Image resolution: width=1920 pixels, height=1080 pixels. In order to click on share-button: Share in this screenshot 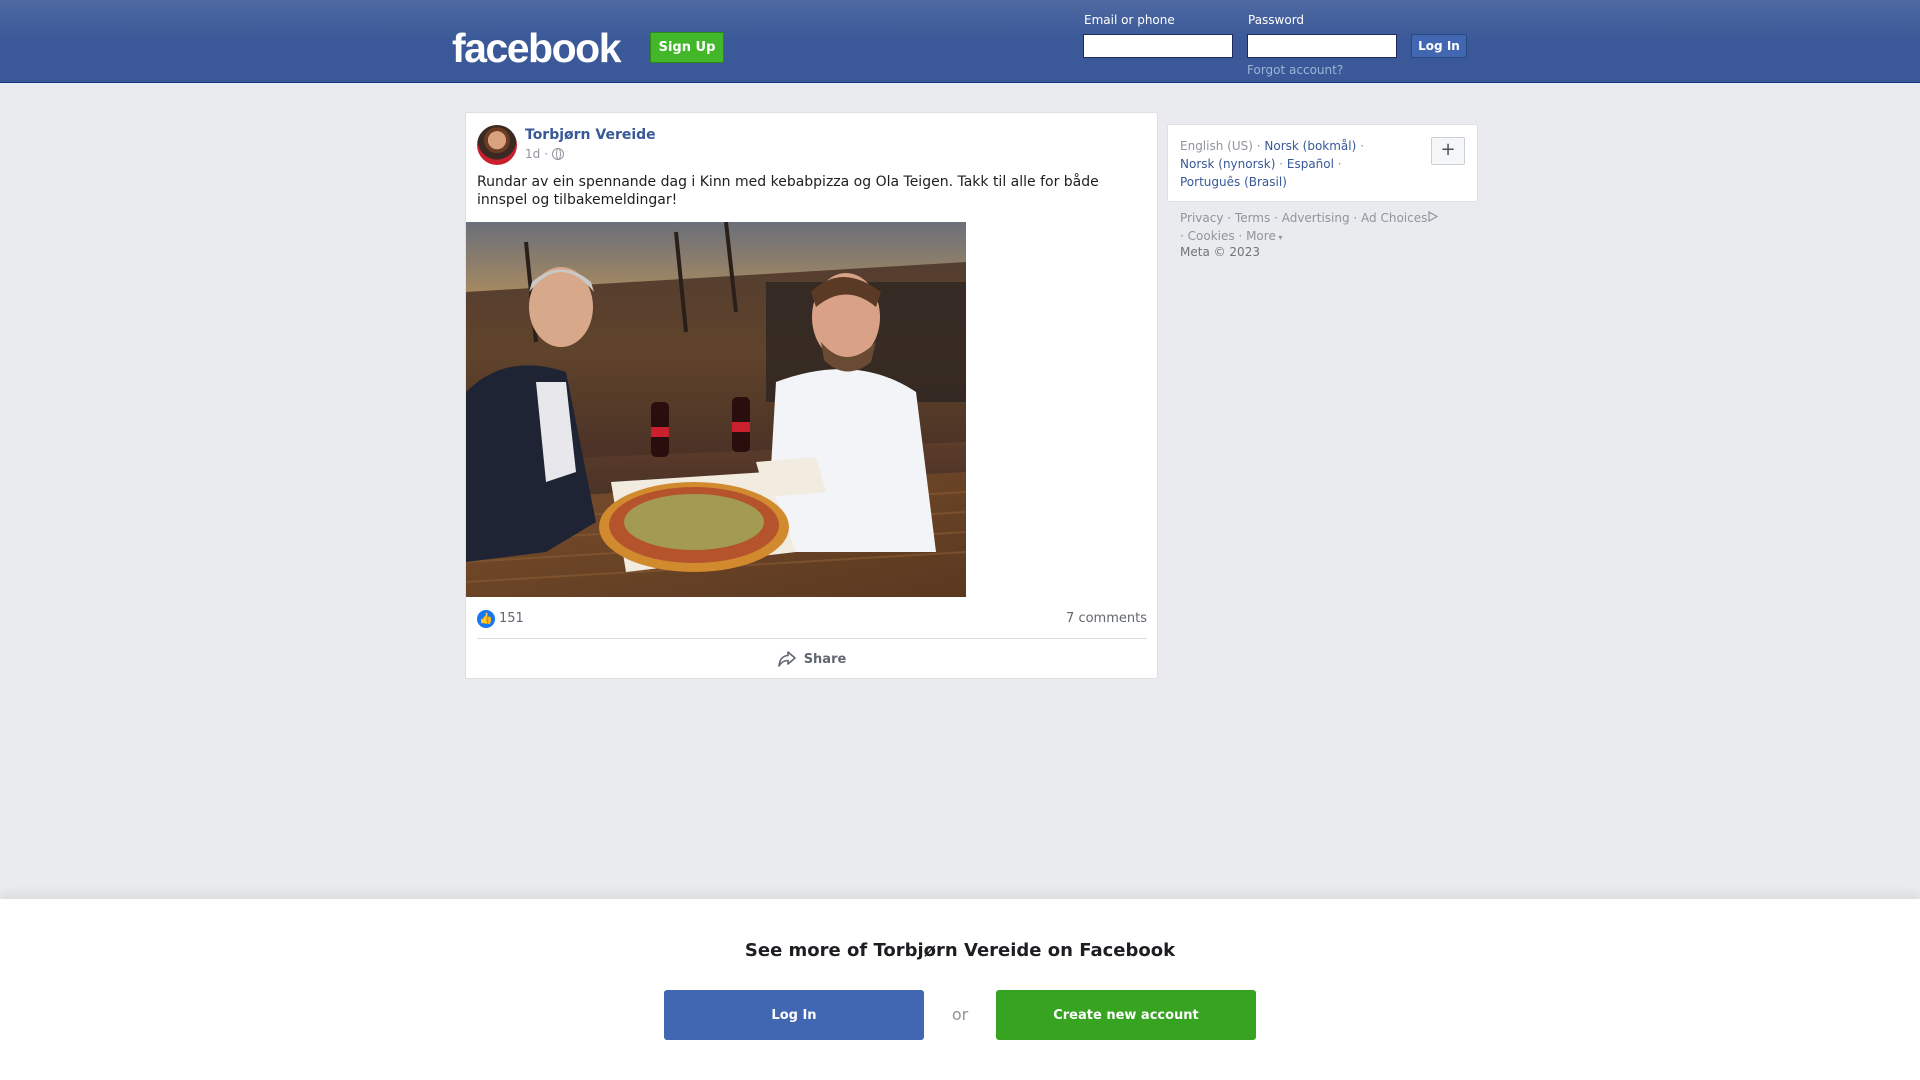, I will do `click(812, 659)`.